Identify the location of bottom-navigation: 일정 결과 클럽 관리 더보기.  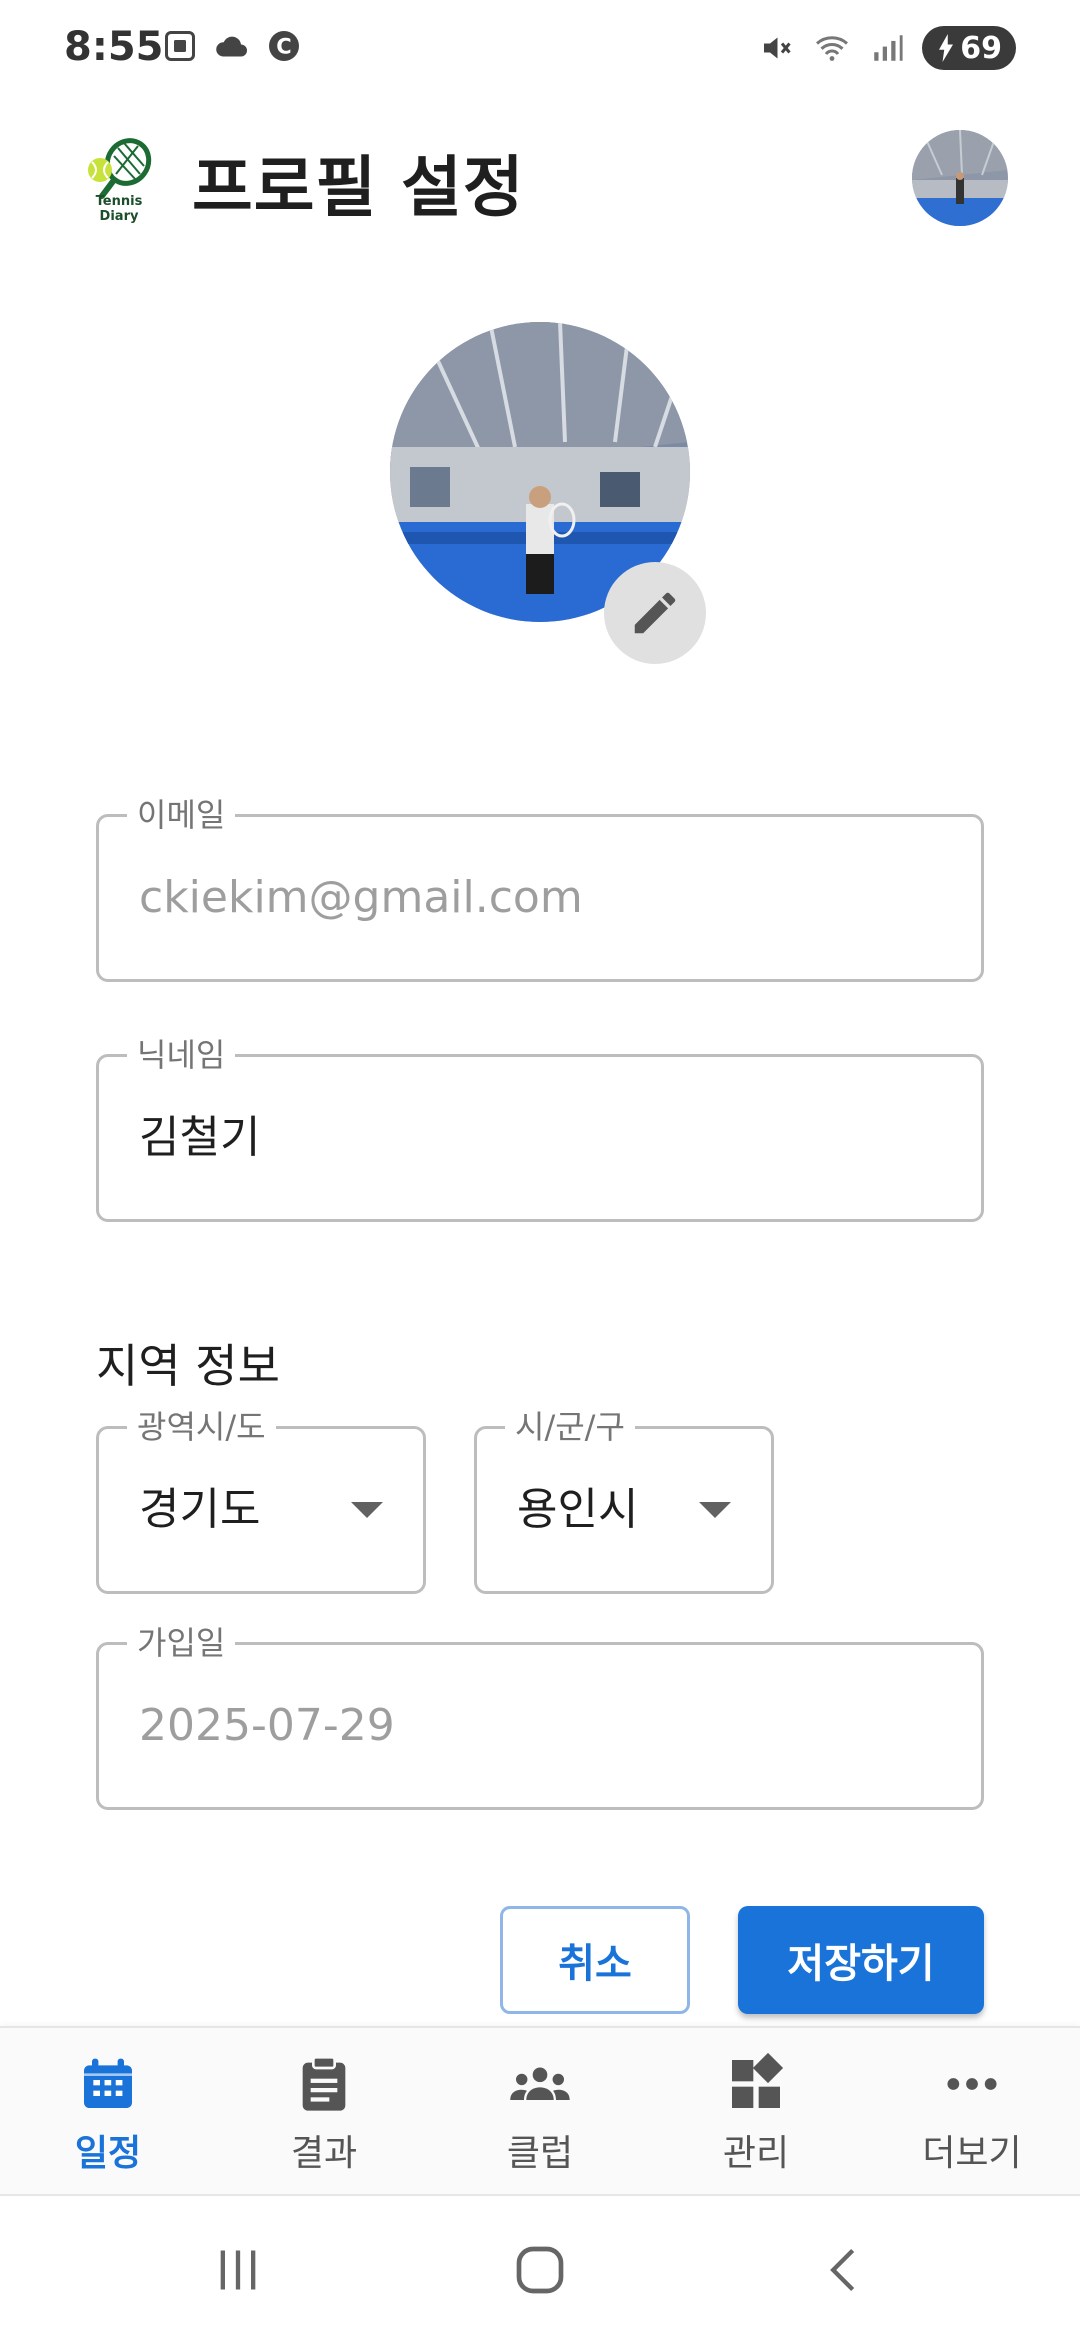
(540, 2111).